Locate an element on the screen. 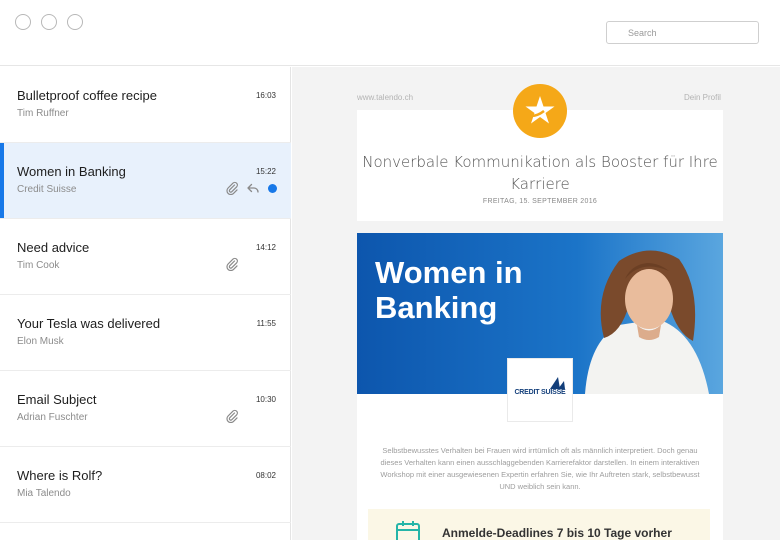 Image resolution: width=780 pixels, height=540 pixels. message-item-selected: Women in Banking Credit Suisse 15:22 is located at coordinates (145, 181).